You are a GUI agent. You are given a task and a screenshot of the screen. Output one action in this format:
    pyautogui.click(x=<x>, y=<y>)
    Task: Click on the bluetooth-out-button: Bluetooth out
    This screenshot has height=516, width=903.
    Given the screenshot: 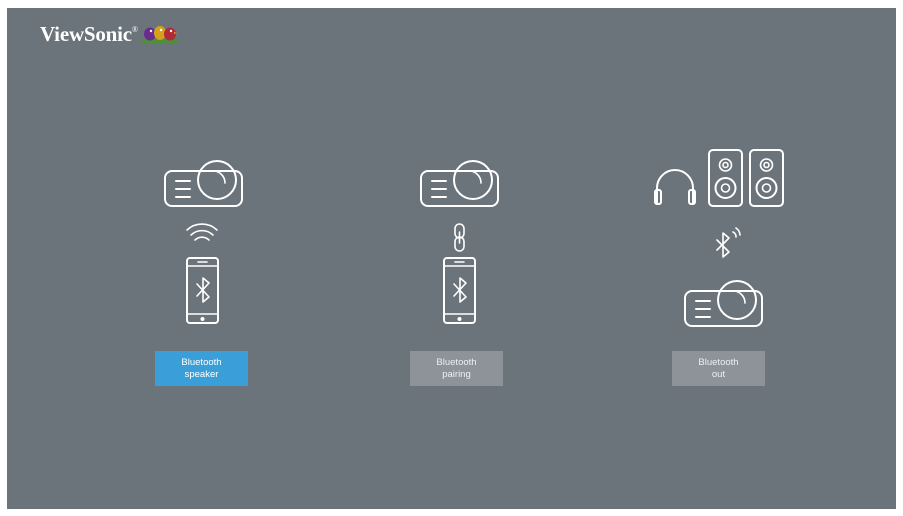 What is the action you would take?
    pyautogui.click(x=718, y=368)
    